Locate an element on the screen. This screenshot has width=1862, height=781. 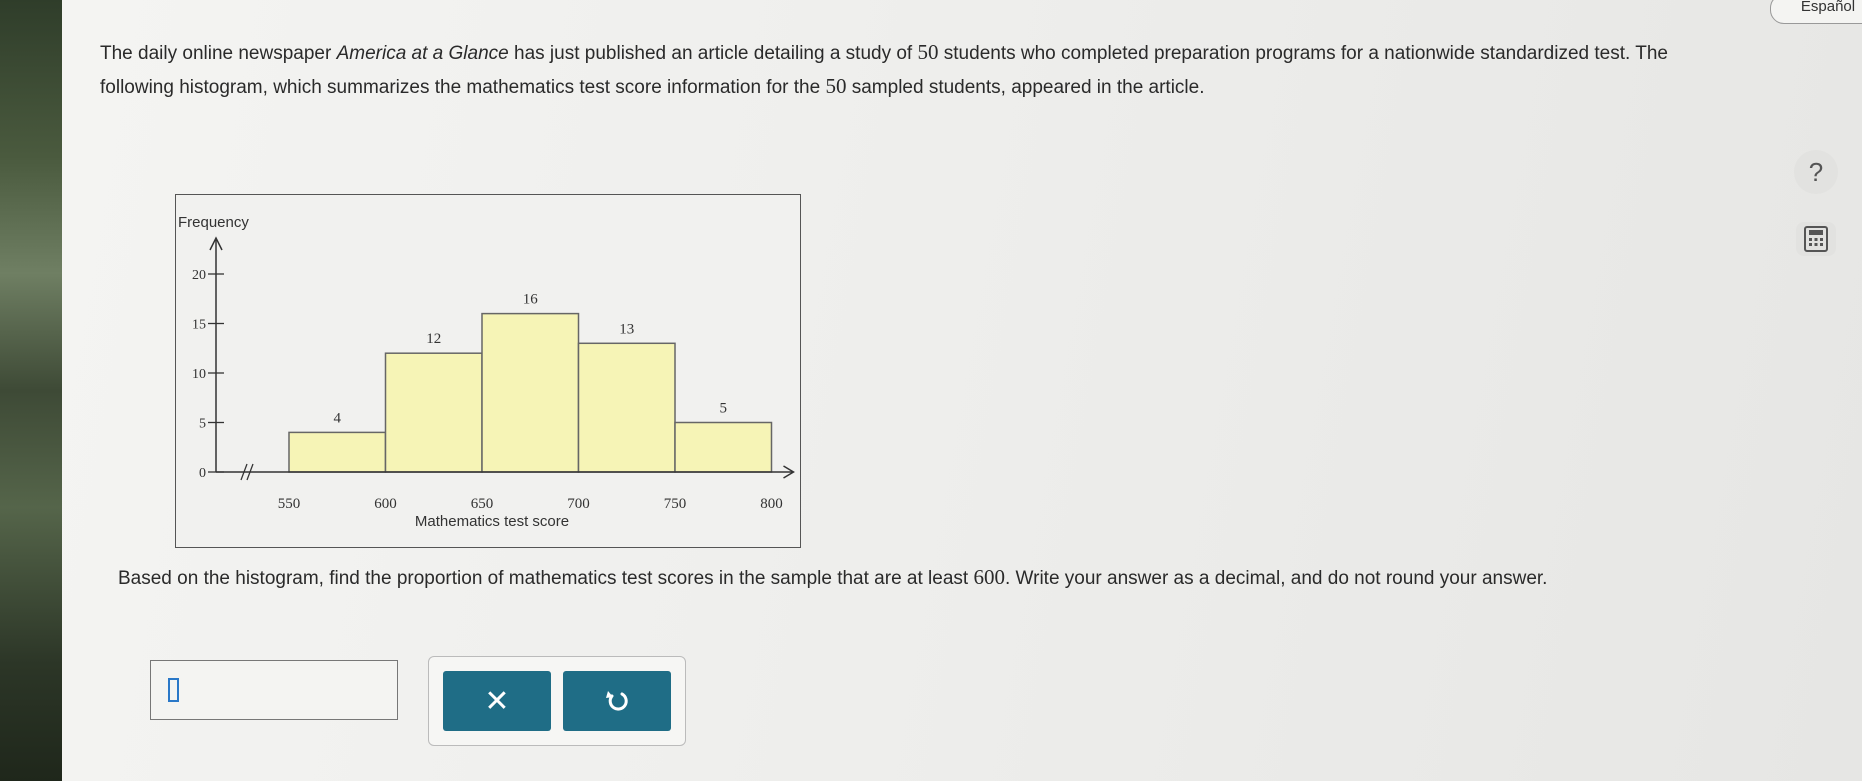
x-tick-label: 800 is located at coordinates (771, 504).